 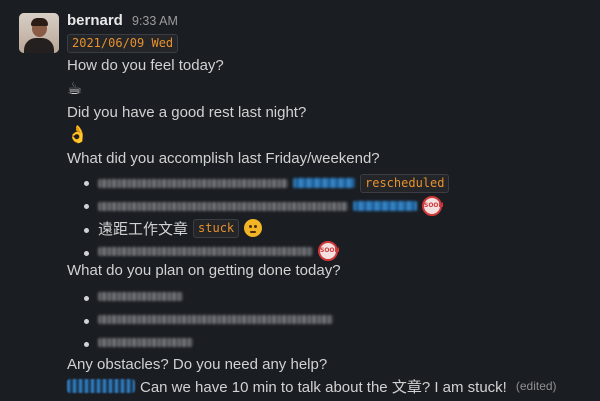 What do you see at coordinates (75, 88) in the screenshot?
I see `coffee-icon: ☕` at bounding box center [75, 88].